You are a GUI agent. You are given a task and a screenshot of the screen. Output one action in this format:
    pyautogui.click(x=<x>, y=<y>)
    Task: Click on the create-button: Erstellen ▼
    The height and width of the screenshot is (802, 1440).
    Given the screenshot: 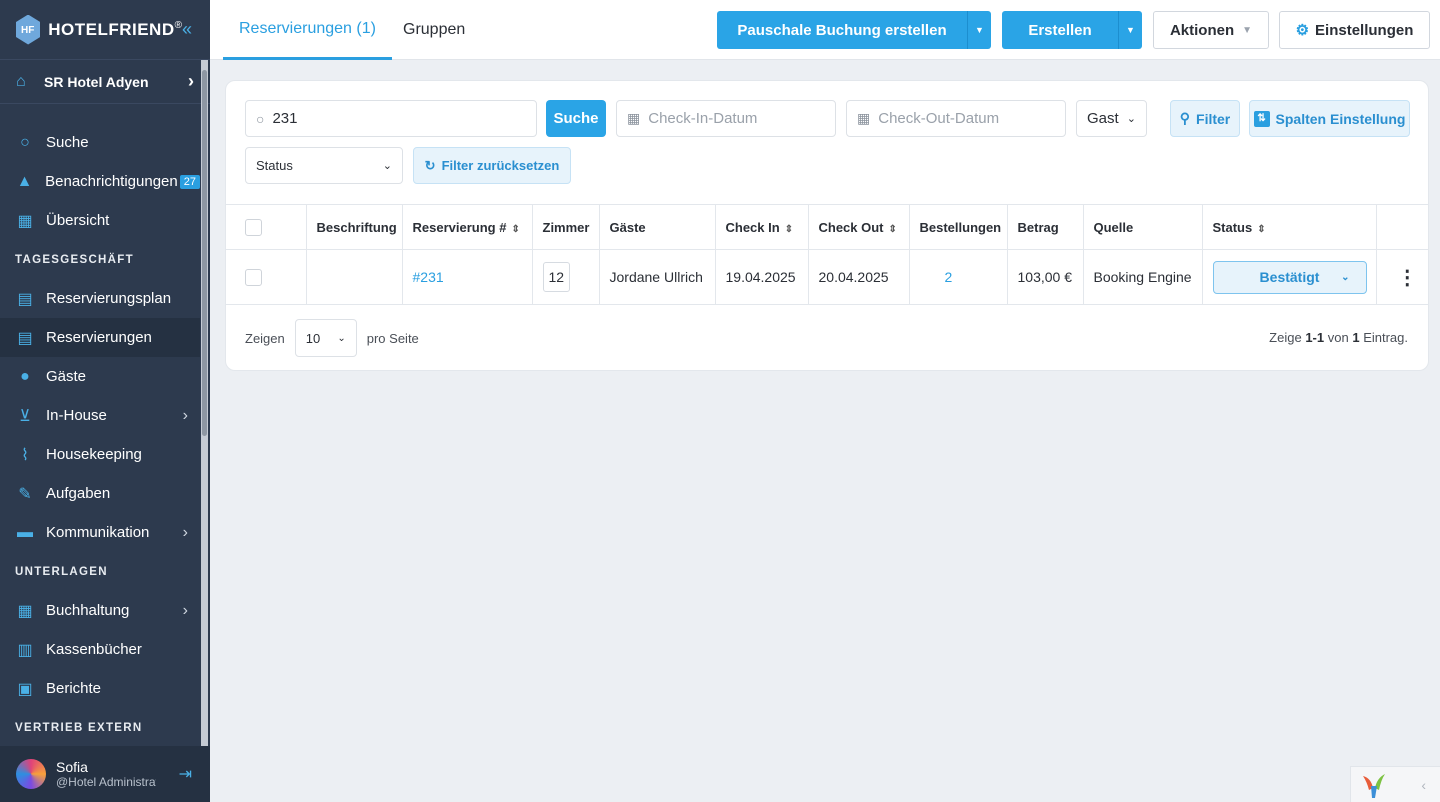 What is the action you would take?
    pyautogui.click(x=1072, y=30)
    